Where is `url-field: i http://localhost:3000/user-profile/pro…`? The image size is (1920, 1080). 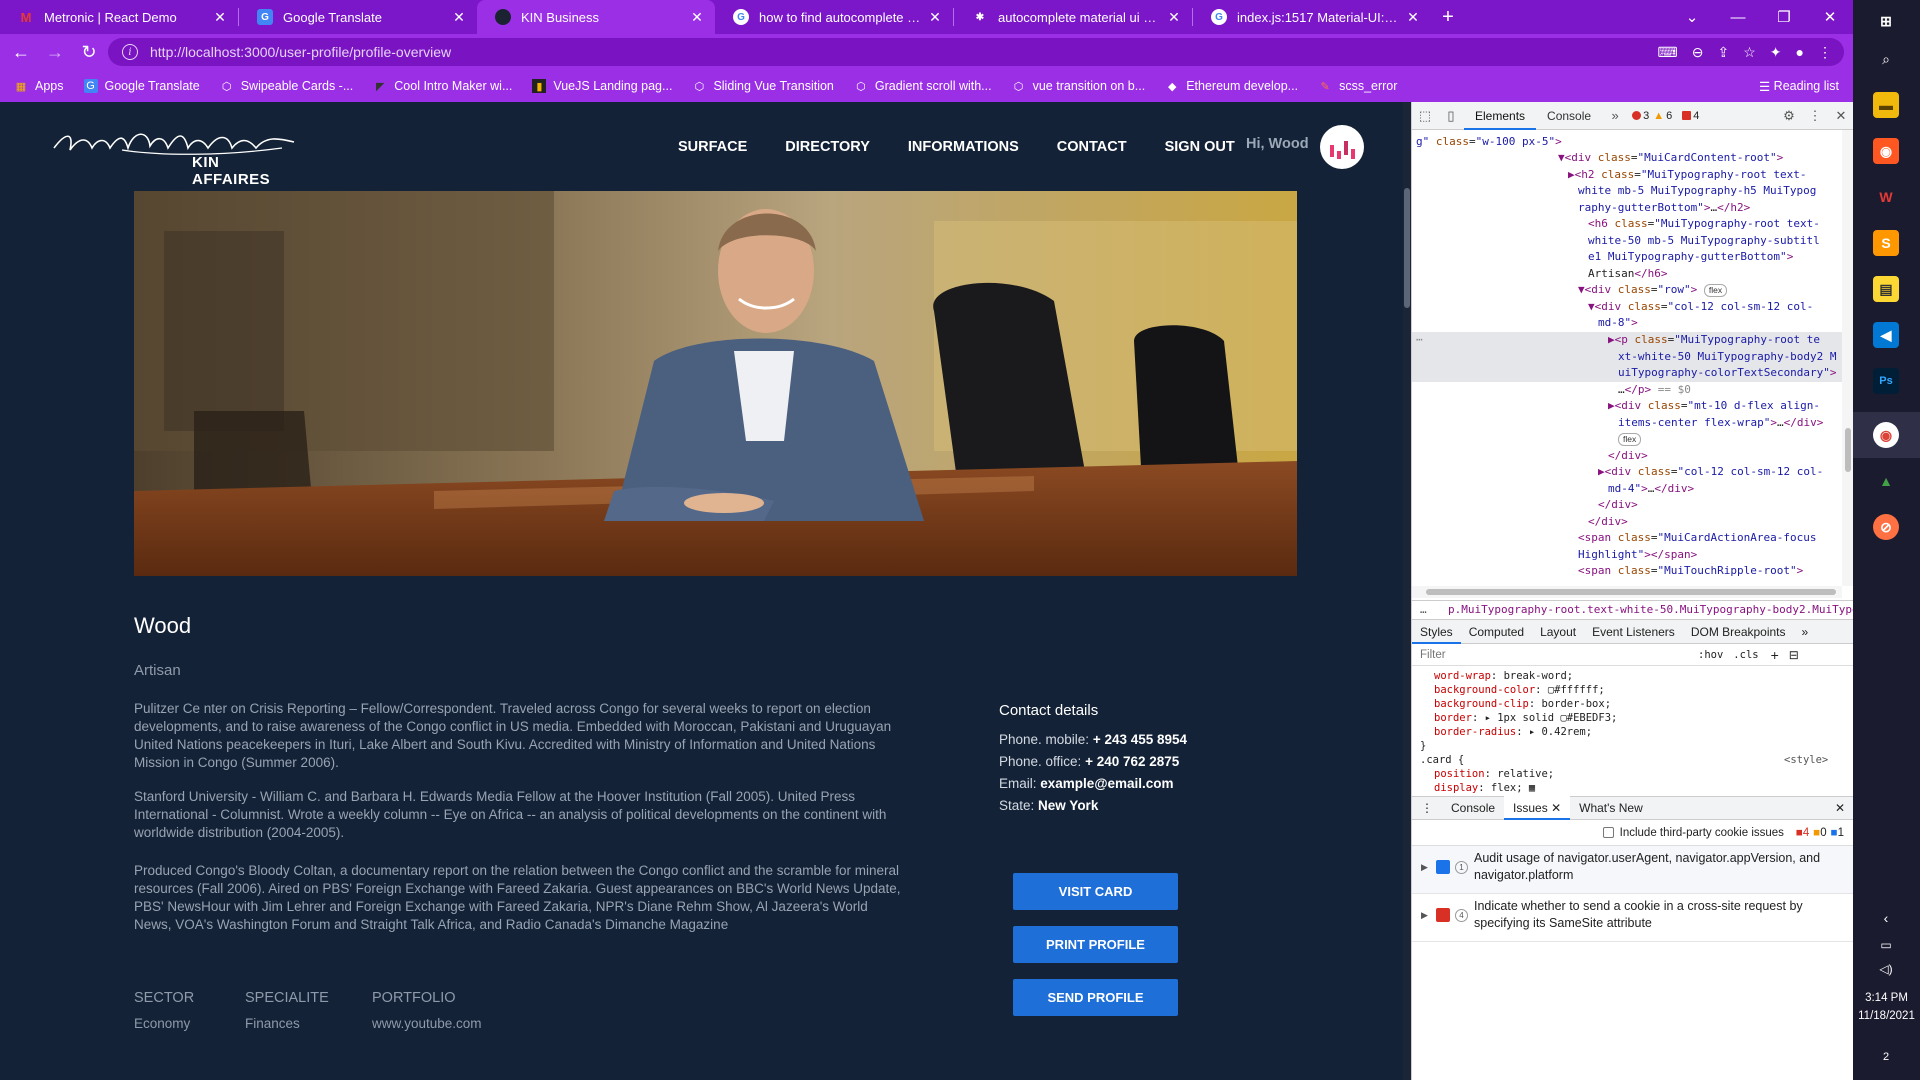
url-field: i http://localhost:3000/user-profile/pro… is located at coordinates (976, 52).